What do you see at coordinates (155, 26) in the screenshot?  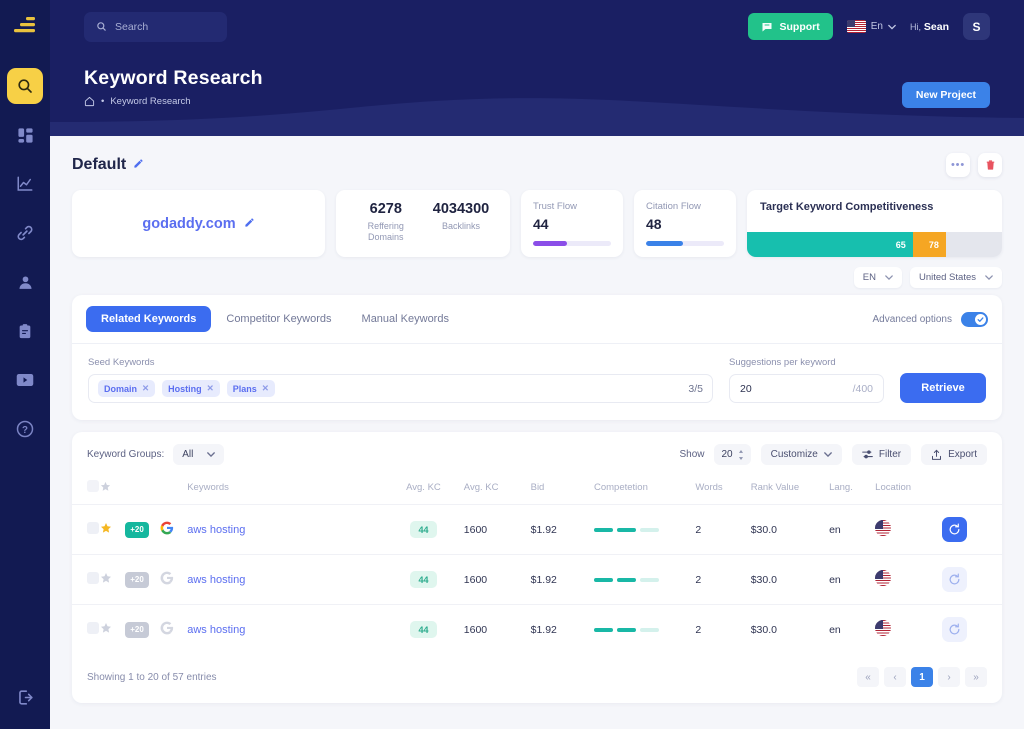 I see `global-search: Search` at bounding box center [155, 26].